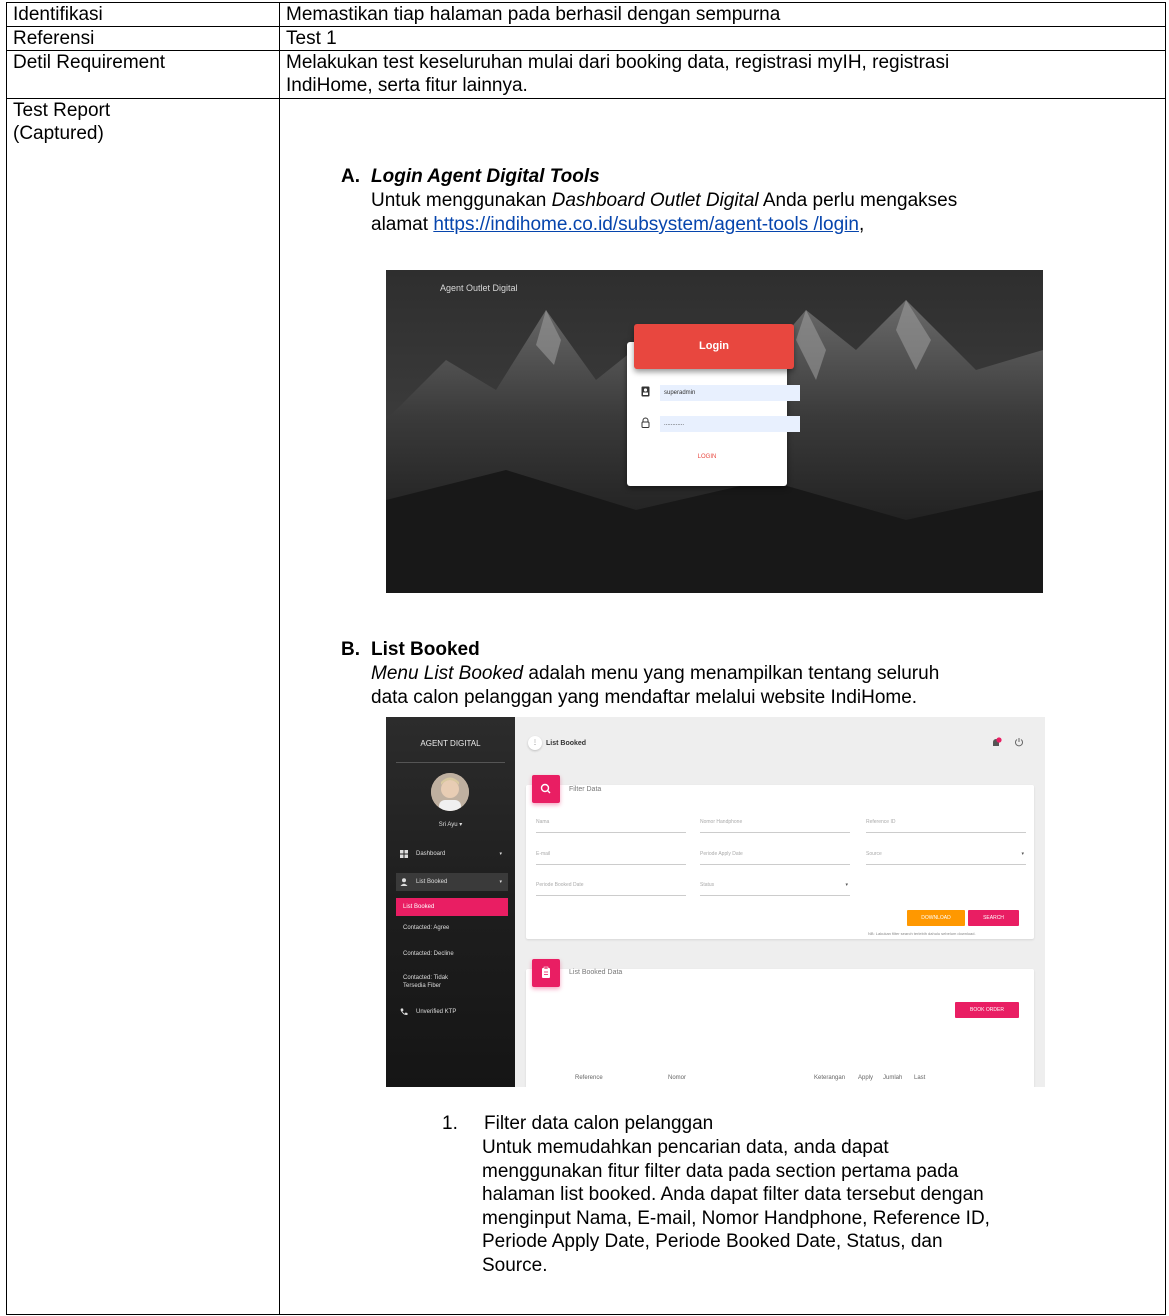 The image size is (1169, 1316). I want to click on avatar-image, so click(450, 792).